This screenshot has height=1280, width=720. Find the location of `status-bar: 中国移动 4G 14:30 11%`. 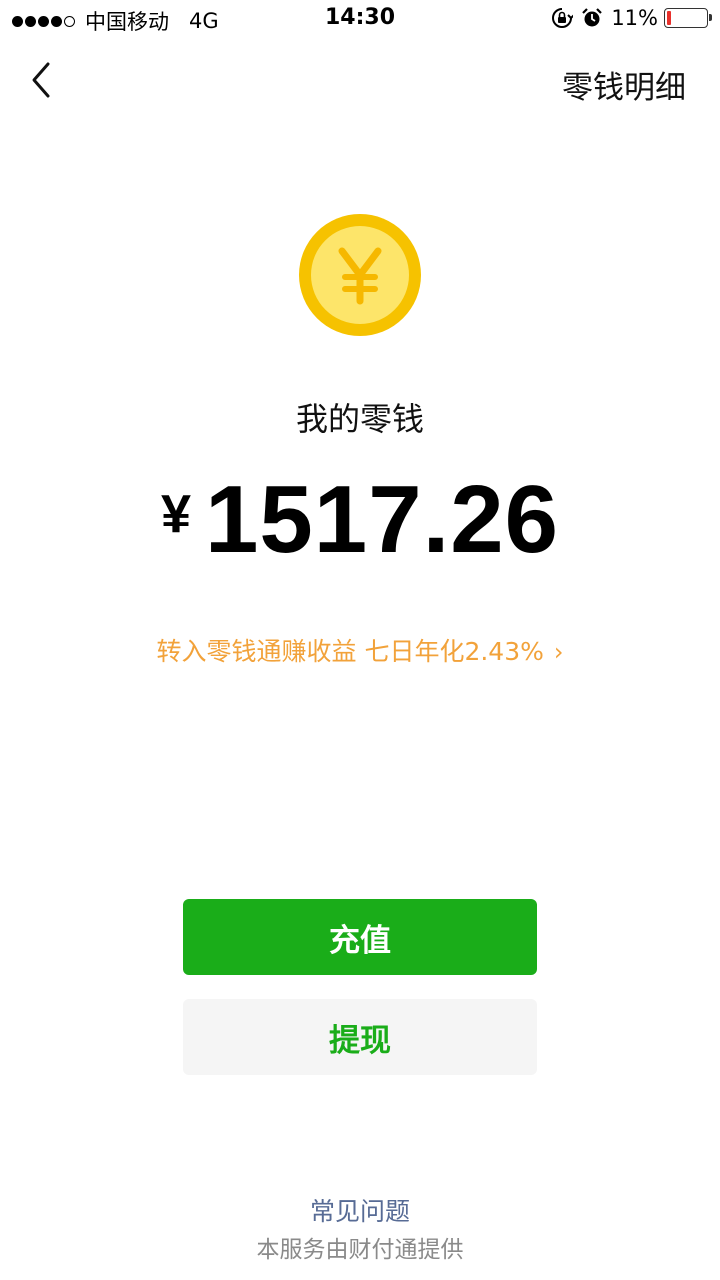

status-bar: 中国移动 4G 14:30 11% is located at coordinates (360, 20).